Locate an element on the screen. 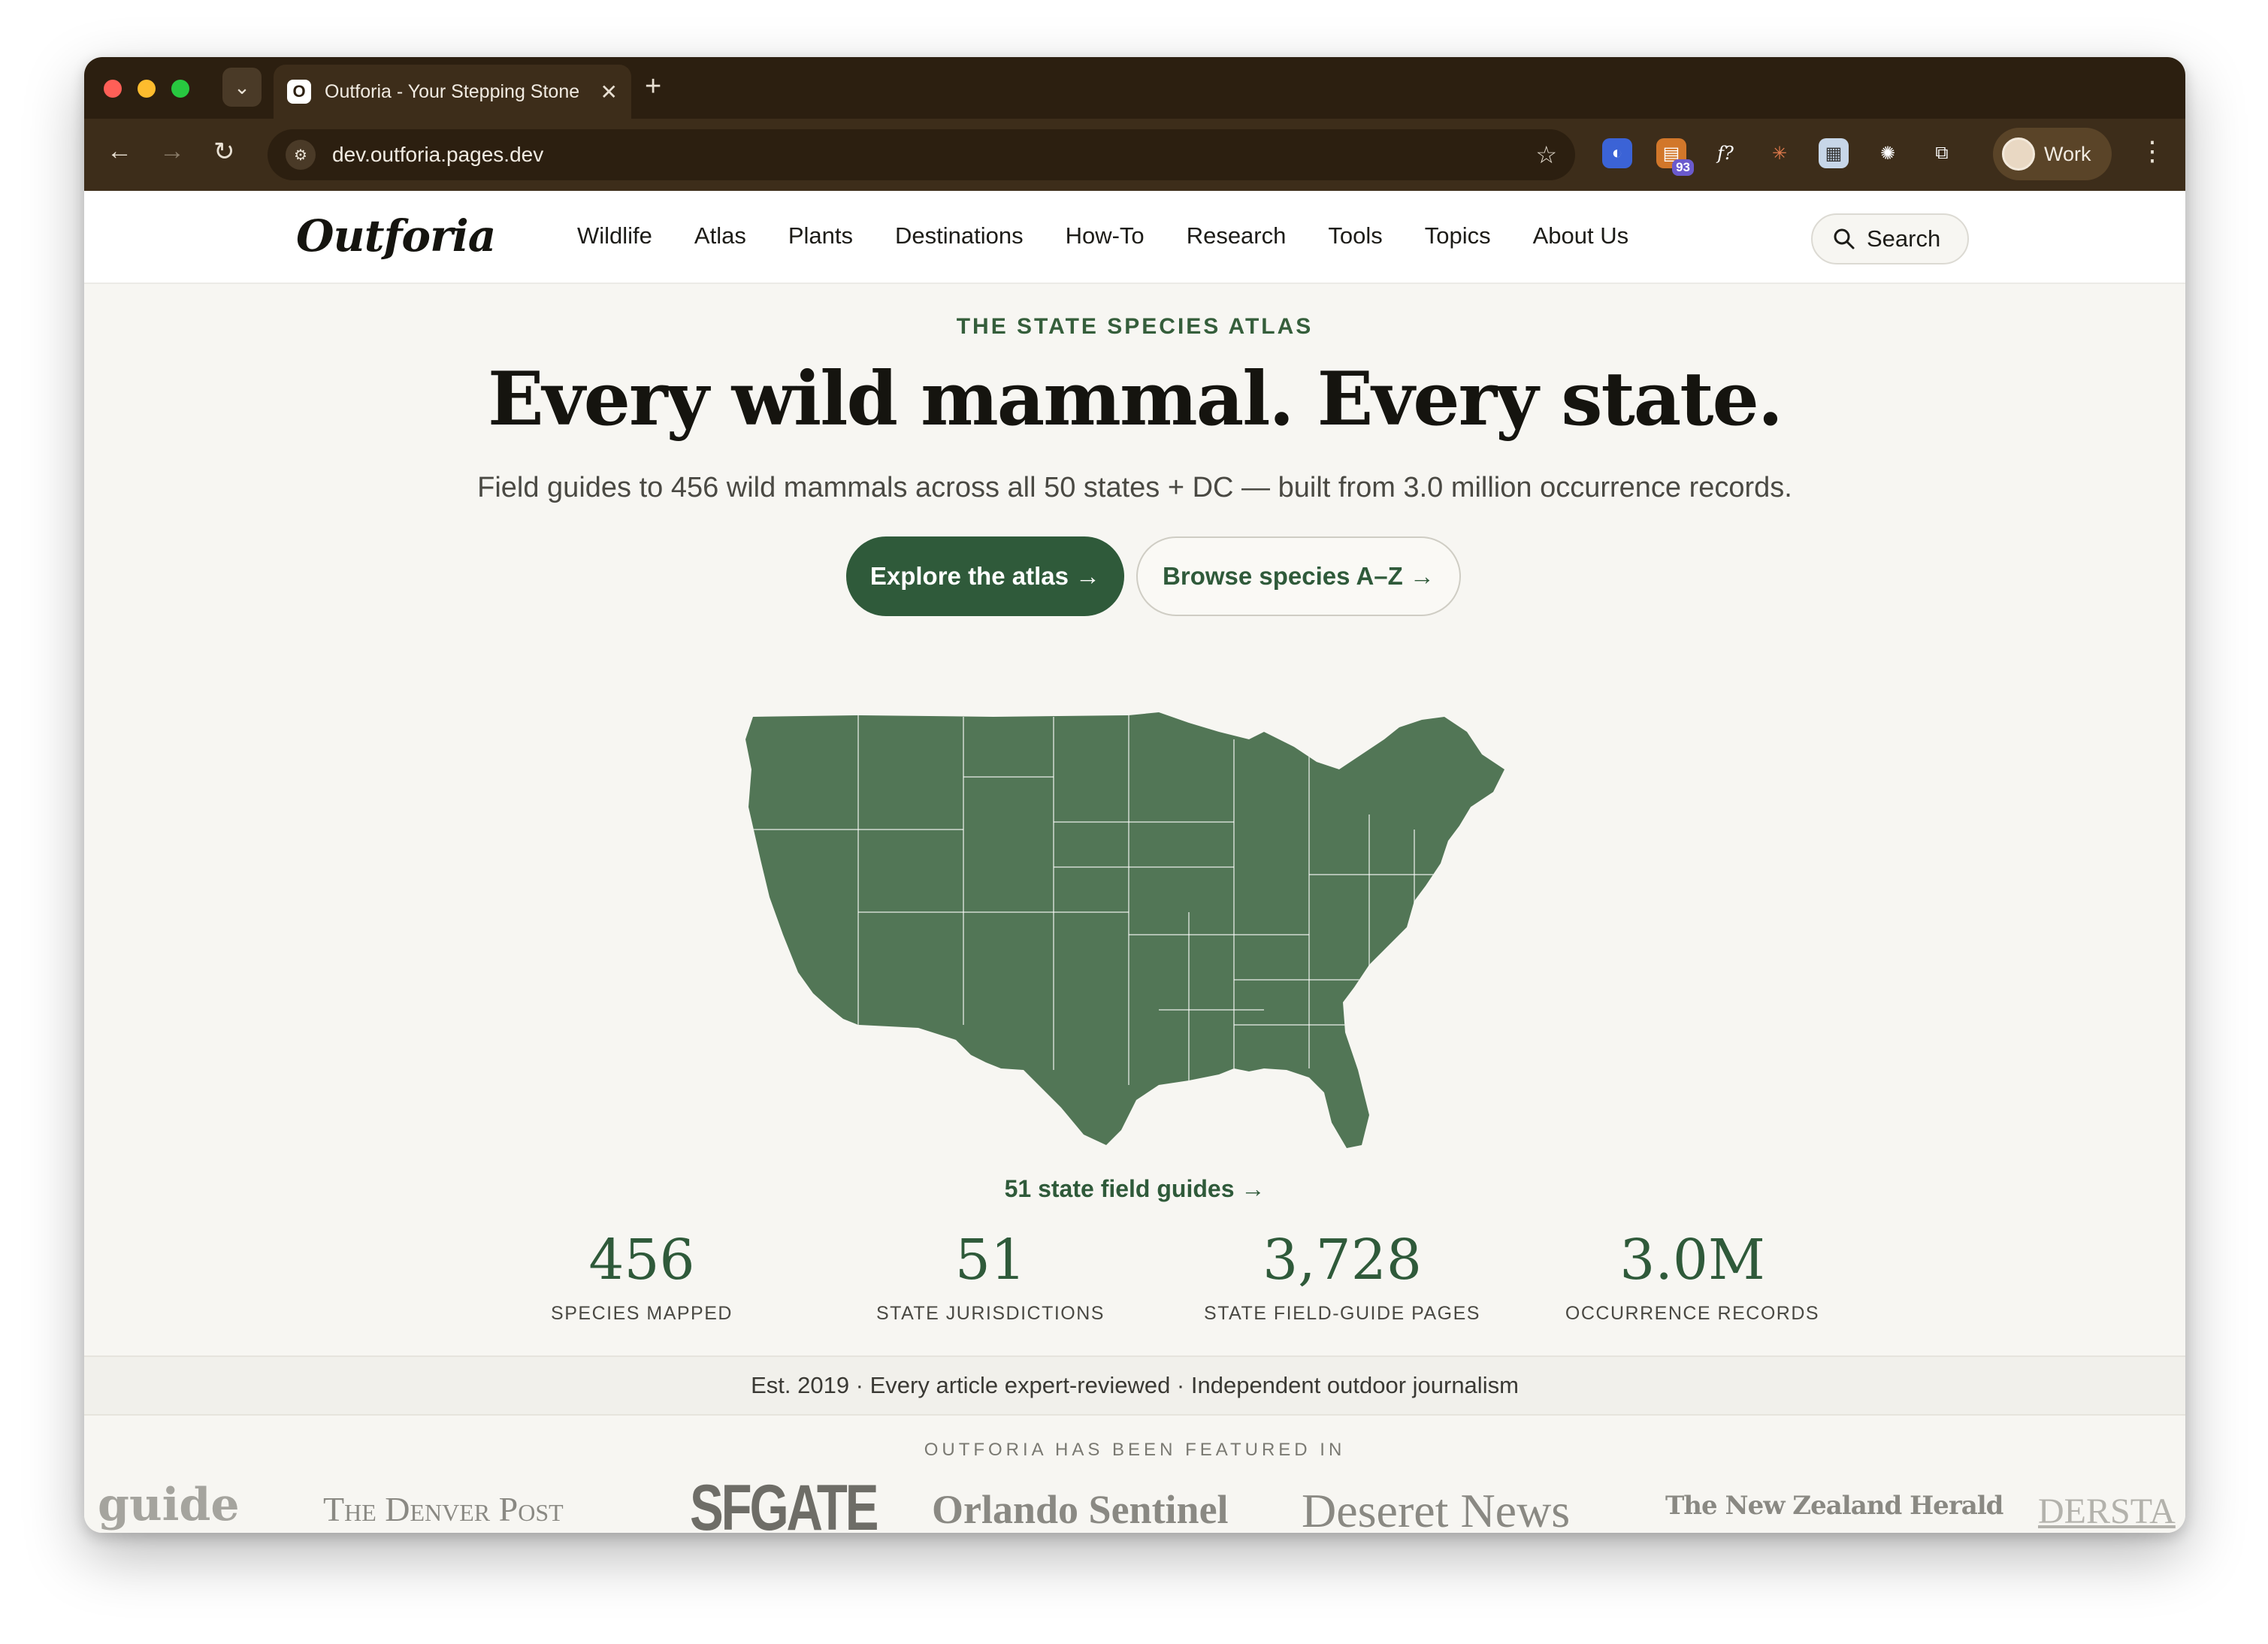 The height and width of the screenshot is (1644, 2268). tab-title: Outforia - Your Stepping Stone is located at coordinates (452, 91).